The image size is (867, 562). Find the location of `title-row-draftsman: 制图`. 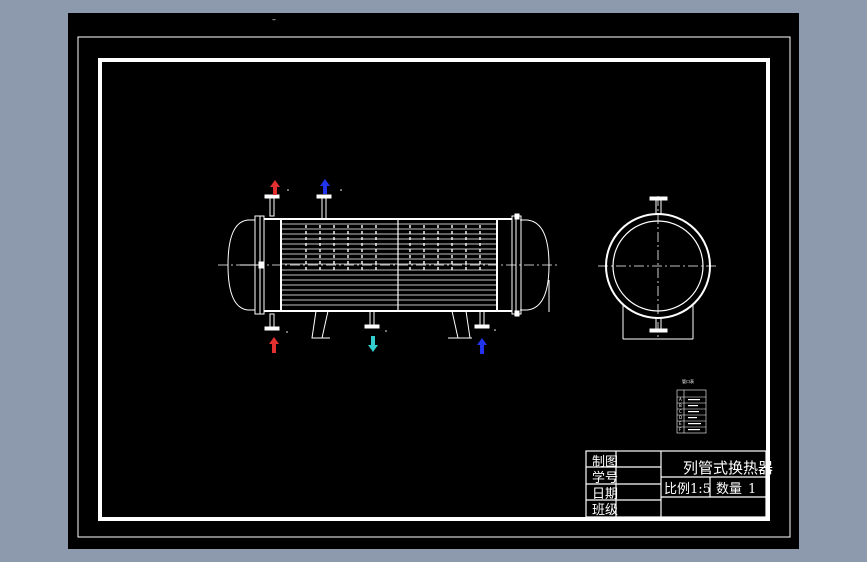

title-row-draftsman: 制图 is located at coordinates (605, 462).